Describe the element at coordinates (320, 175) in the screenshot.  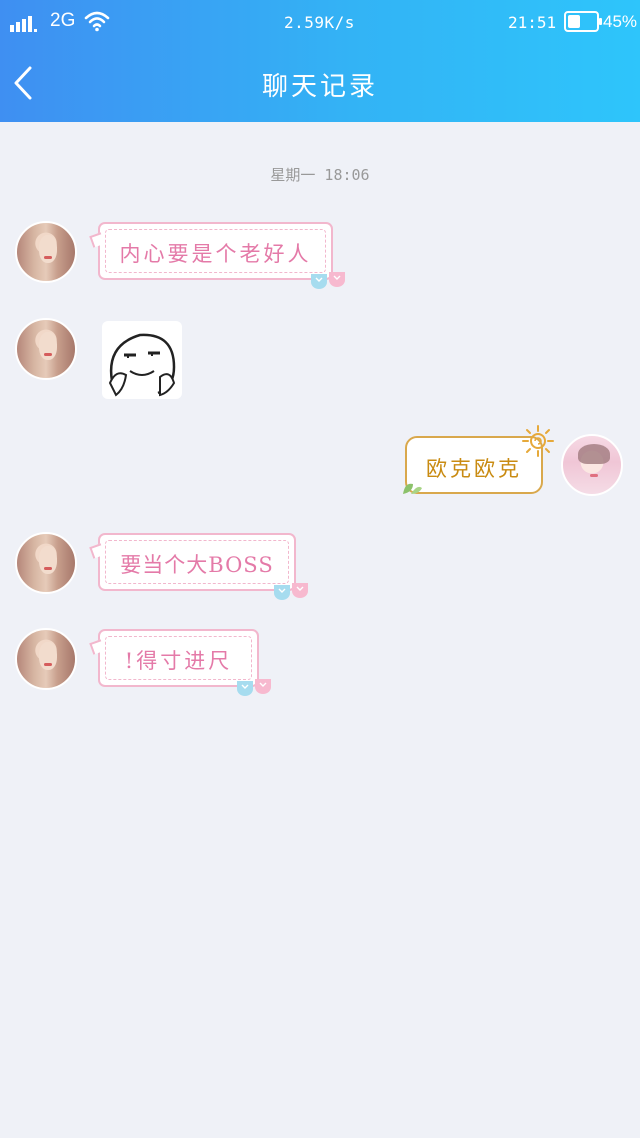
I see `chat-timestamp: 星期一 18:06` at that location.